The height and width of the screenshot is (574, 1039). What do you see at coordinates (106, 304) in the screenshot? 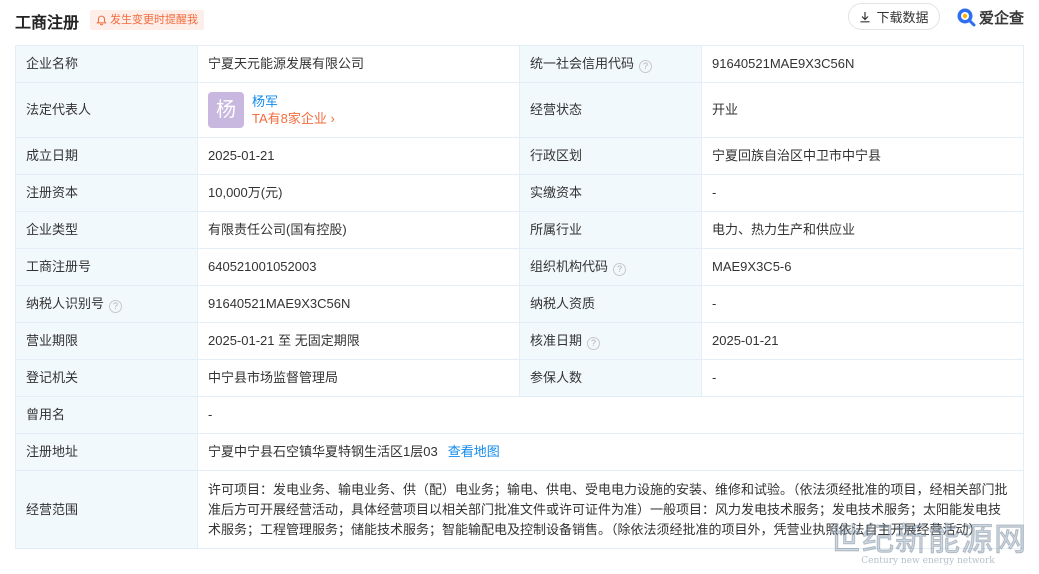
I see `label-taxpayer-id: 纳税人识别号?` at bounding box center [106, 304].